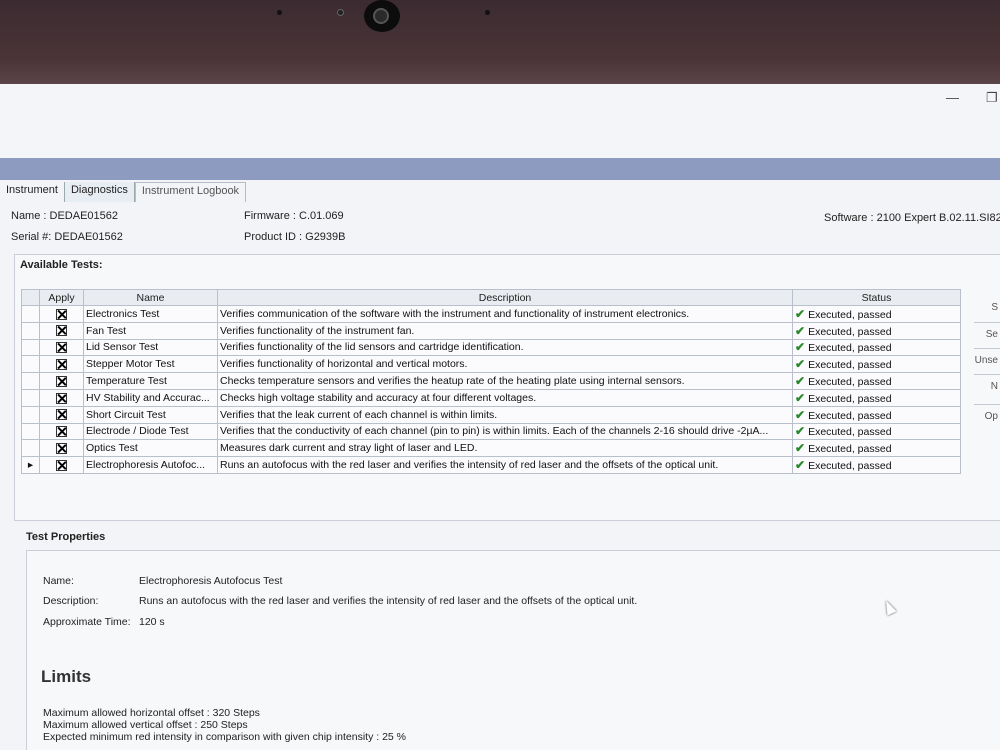  What do you see at coordinates (987, 361) in the screenshot?
I see `side-button-unselect-all: Unse` at bounding box center [987, 361].